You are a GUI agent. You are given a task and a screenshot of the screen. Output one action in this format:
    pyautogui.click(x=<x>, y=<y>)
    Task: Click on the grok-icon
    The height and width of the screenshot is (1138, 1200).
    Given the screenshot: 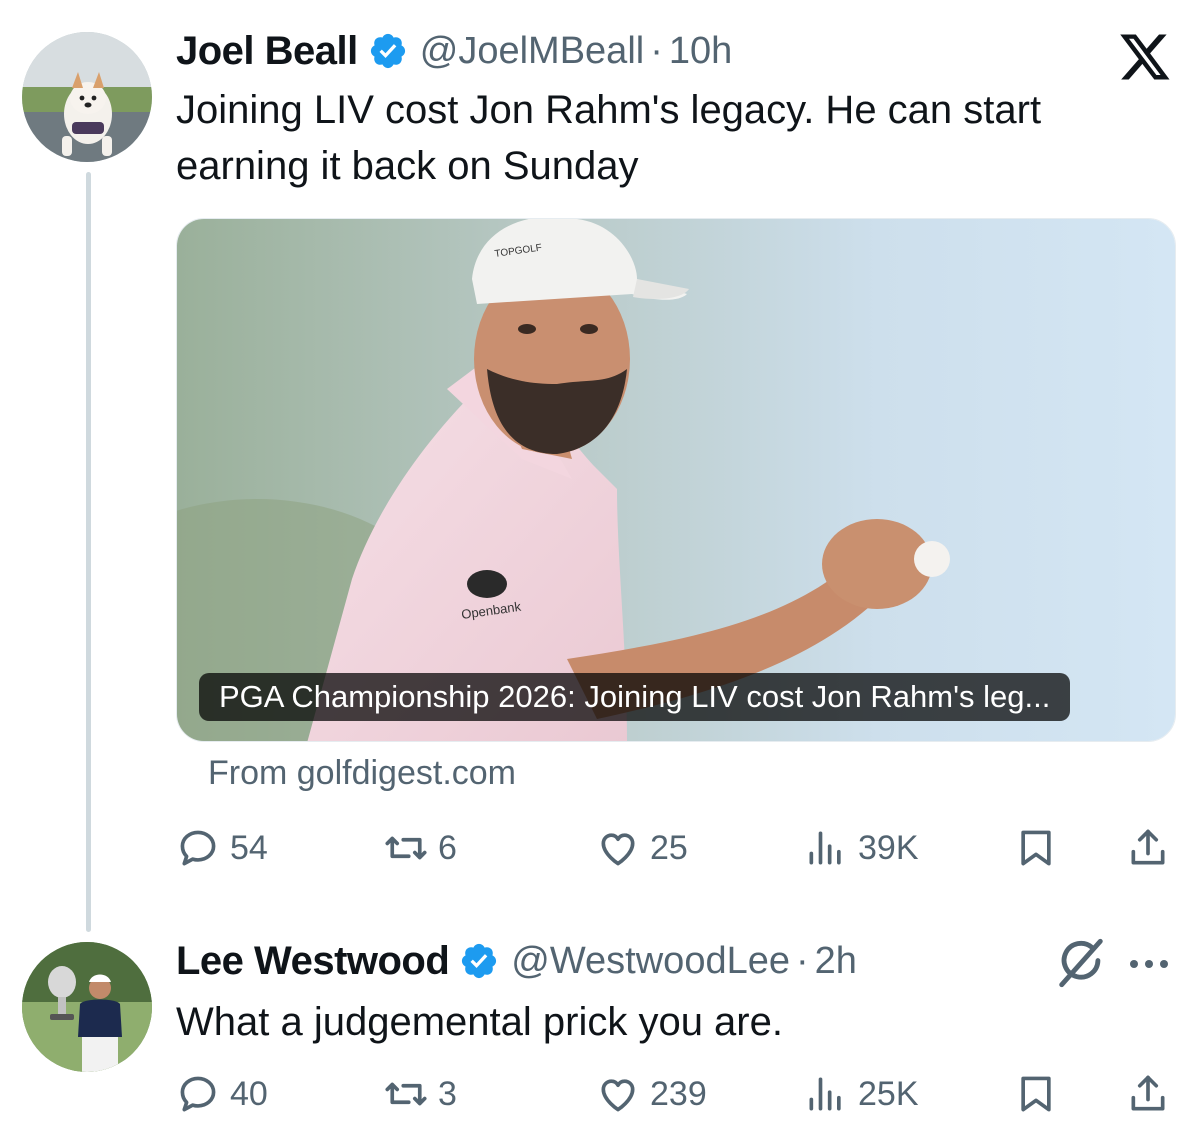 What is the action you would take?
    pyautogui.click(x=1081, y=963)
    